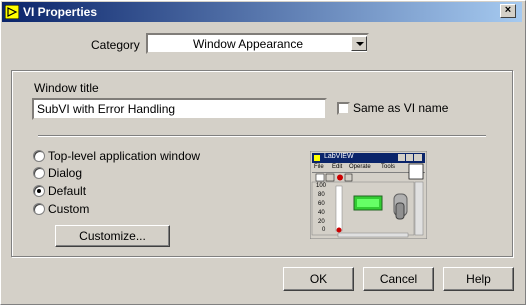 Image resolution: width=526 pixels, height=305 pixels. I want to click on close-button: ×, so click(508, 11).